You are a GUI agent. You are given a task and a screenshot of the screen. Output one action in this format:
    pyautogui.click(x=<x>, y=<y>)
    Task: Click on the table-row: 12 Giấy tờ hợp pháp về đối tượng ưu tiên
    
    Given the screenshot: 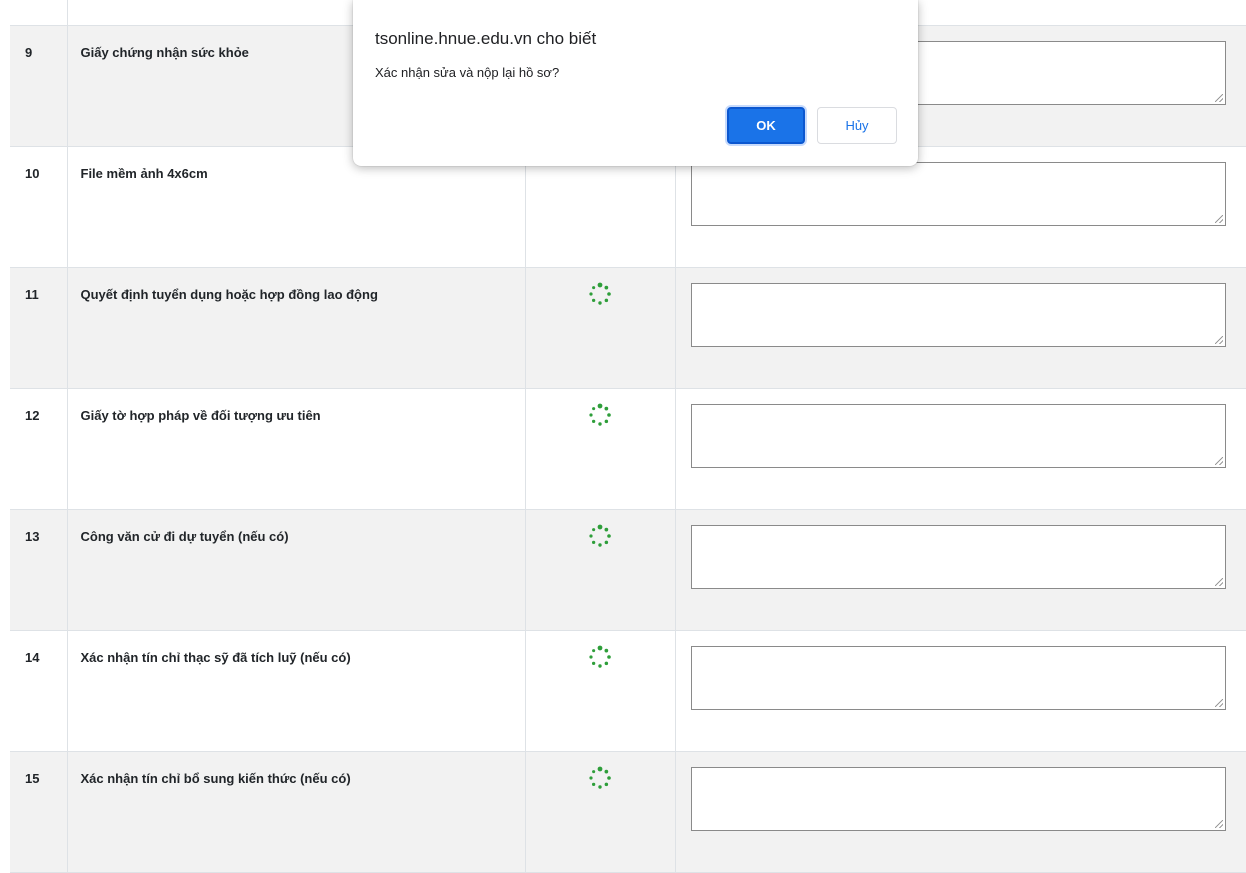 What is the action you would take?
    pyautogui.click(x=628, y=449)
    